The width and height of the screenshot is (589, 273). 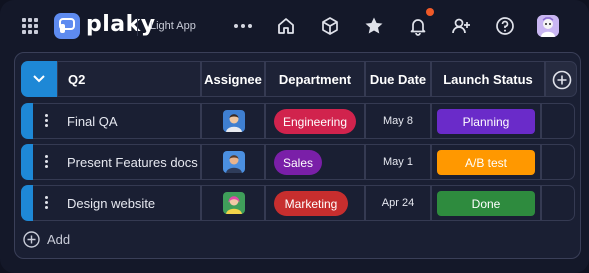 I want to click on department-cell: Sales, so click(x=315, y=162).